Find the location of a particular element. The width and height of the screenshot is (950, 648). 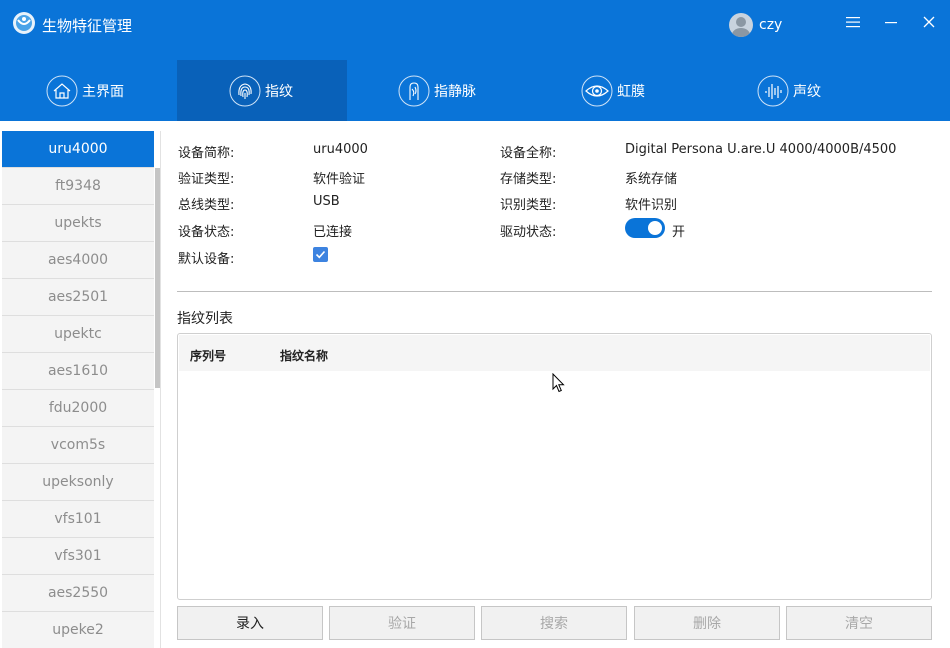

device-item: upeke2 is located at coordinates (78, 630).